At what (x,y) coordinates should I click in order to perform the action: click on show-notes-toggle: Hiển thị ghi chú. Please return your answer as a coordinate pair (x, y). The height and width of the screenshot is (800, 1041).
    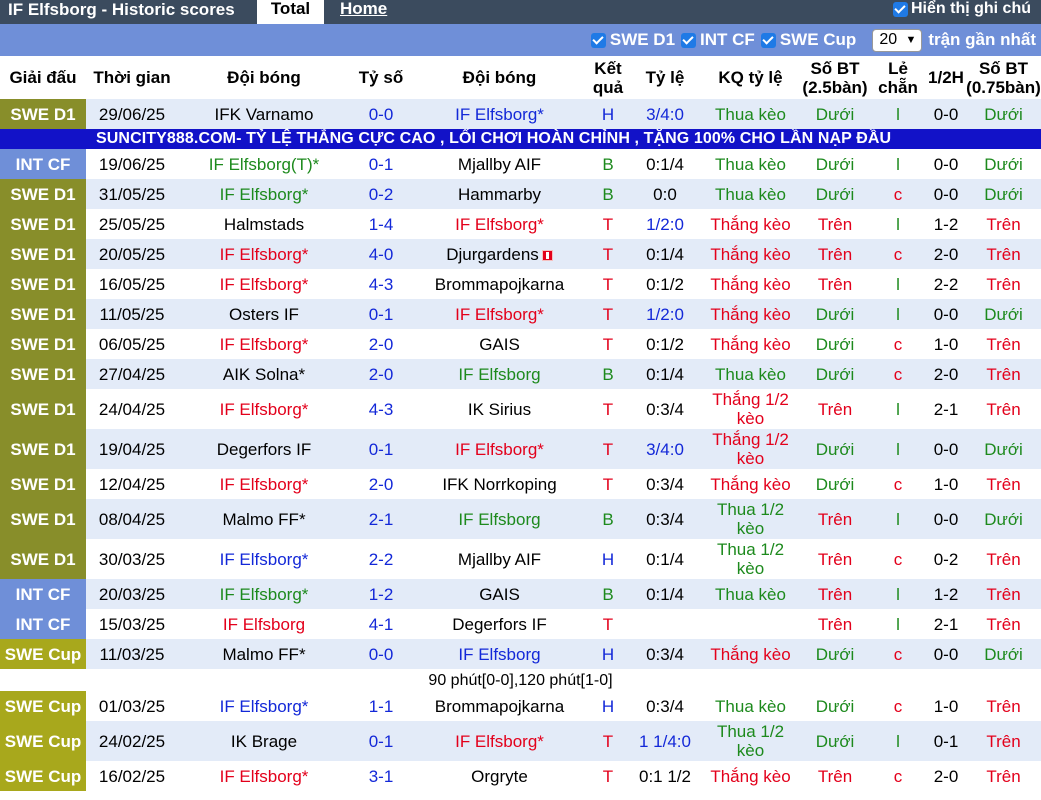
    Looking at the image, I should click on (962, 9).